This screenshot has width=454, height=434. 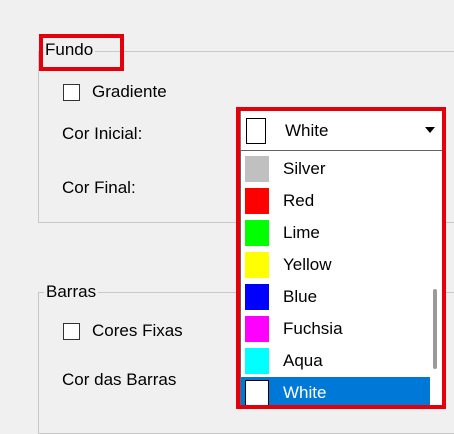 I want to click on cores-fixas-checkbox-row: Cores Fixas, so click(x=123, y=331).